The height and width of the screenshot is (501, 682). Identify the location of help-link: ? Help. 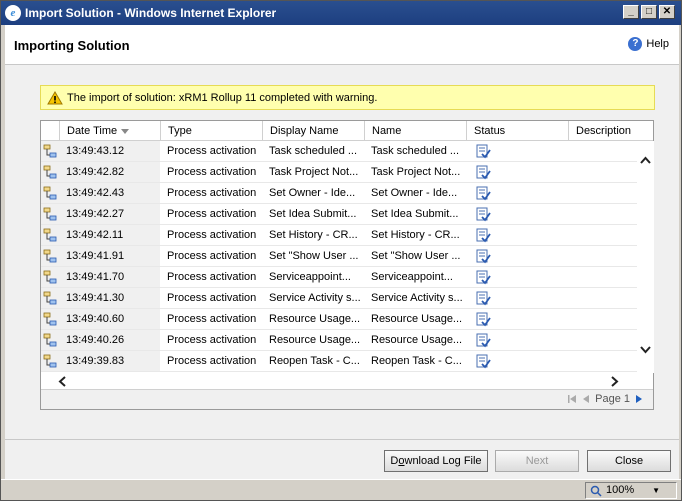
(648, 44).